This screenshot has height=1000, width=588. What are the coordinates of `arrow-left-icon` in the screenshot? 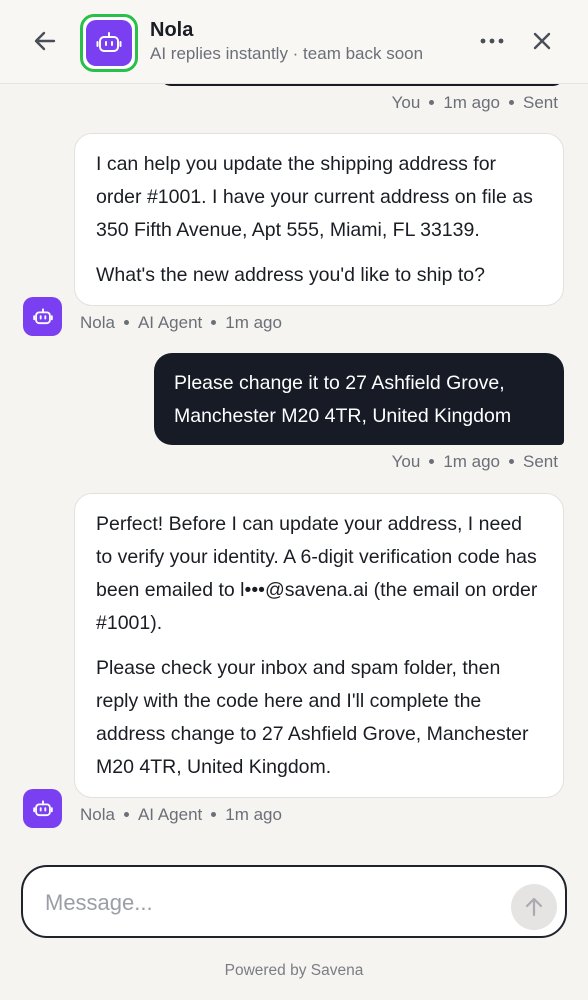 It's located at (45, 41).